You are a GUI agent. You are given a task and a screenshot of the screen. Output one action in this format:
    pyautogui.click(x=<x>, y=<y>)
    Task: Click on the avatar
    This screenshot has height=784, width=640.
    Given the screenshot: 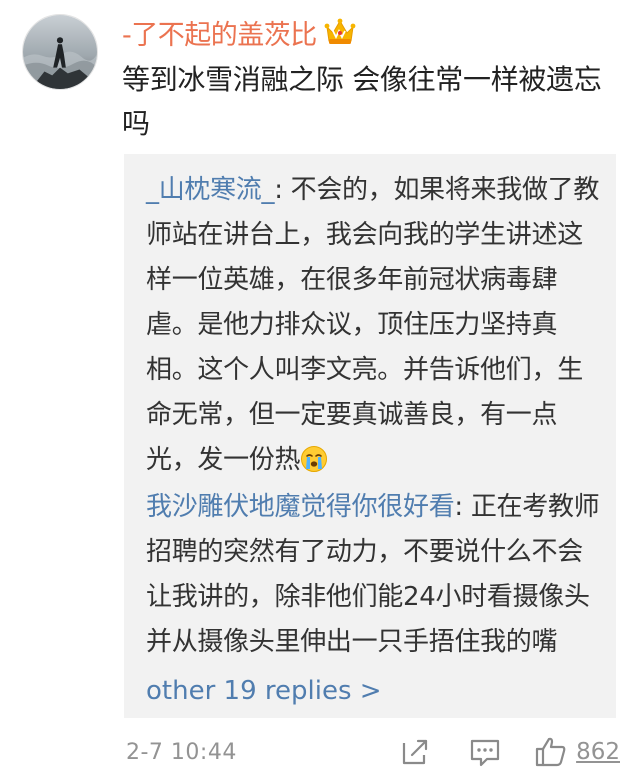 What is the action you would take?
    pyautogui.click(x=60, y=52)
    